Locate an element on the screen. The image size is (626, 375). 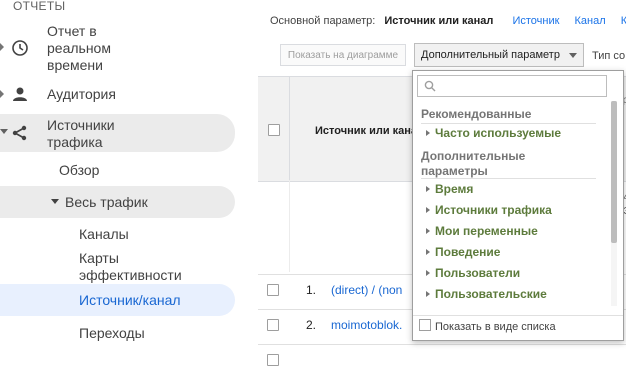
nav-treemaps-line1: Карты is located at coordinates (99, 258).